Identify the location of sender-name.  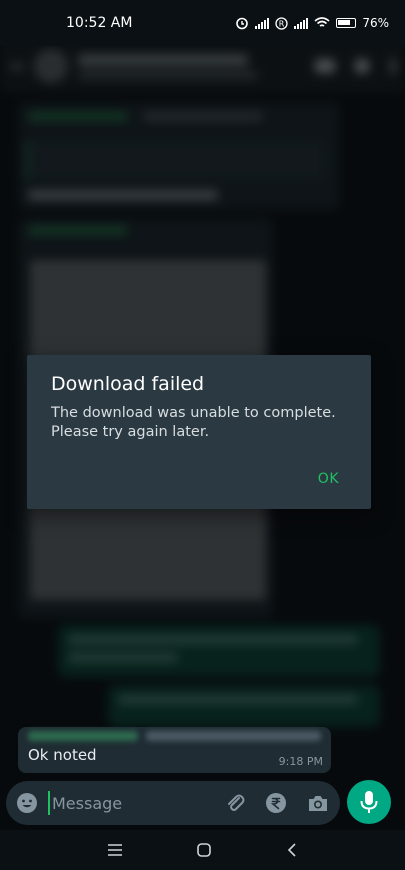
(83, 736).